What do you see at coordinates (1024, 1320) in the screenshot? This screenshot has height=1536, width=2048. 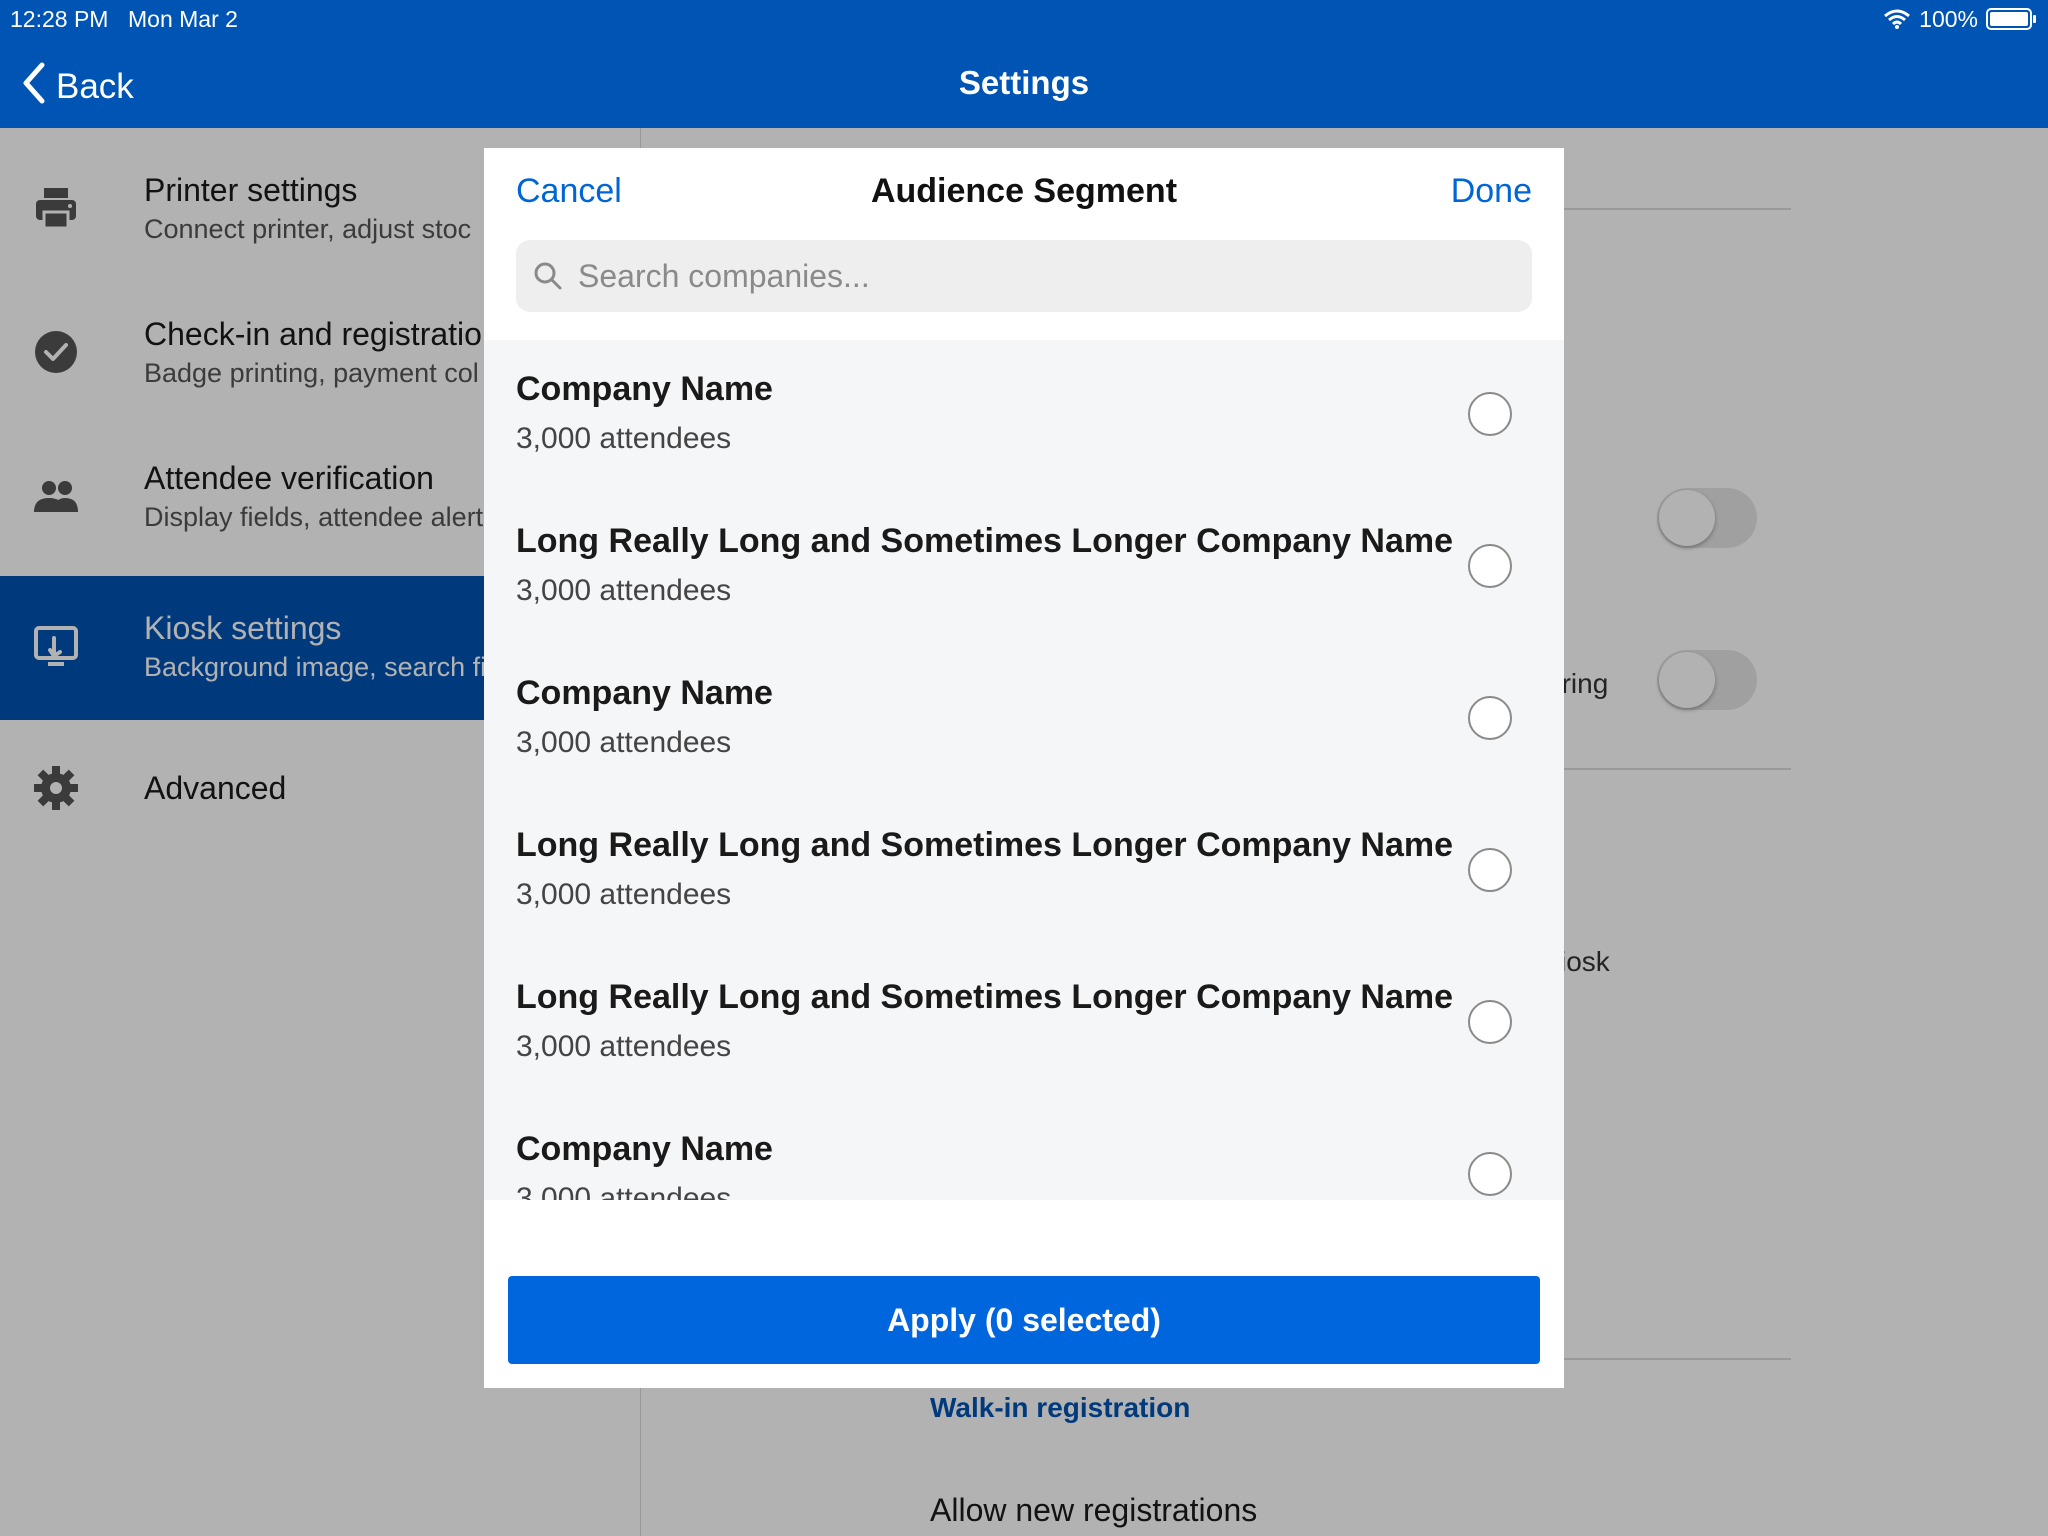 I see `apply-button: Apply (0 selected)` at bounding box center [1024, 1320].